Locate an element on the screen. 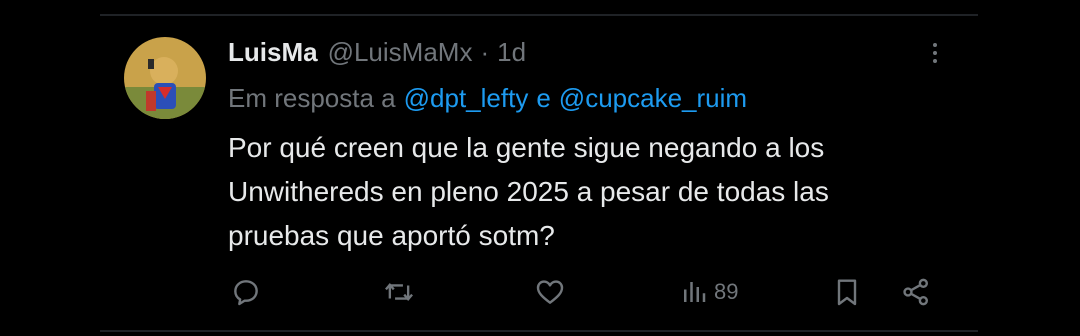  top-divider is located at coordinates (539, 15).